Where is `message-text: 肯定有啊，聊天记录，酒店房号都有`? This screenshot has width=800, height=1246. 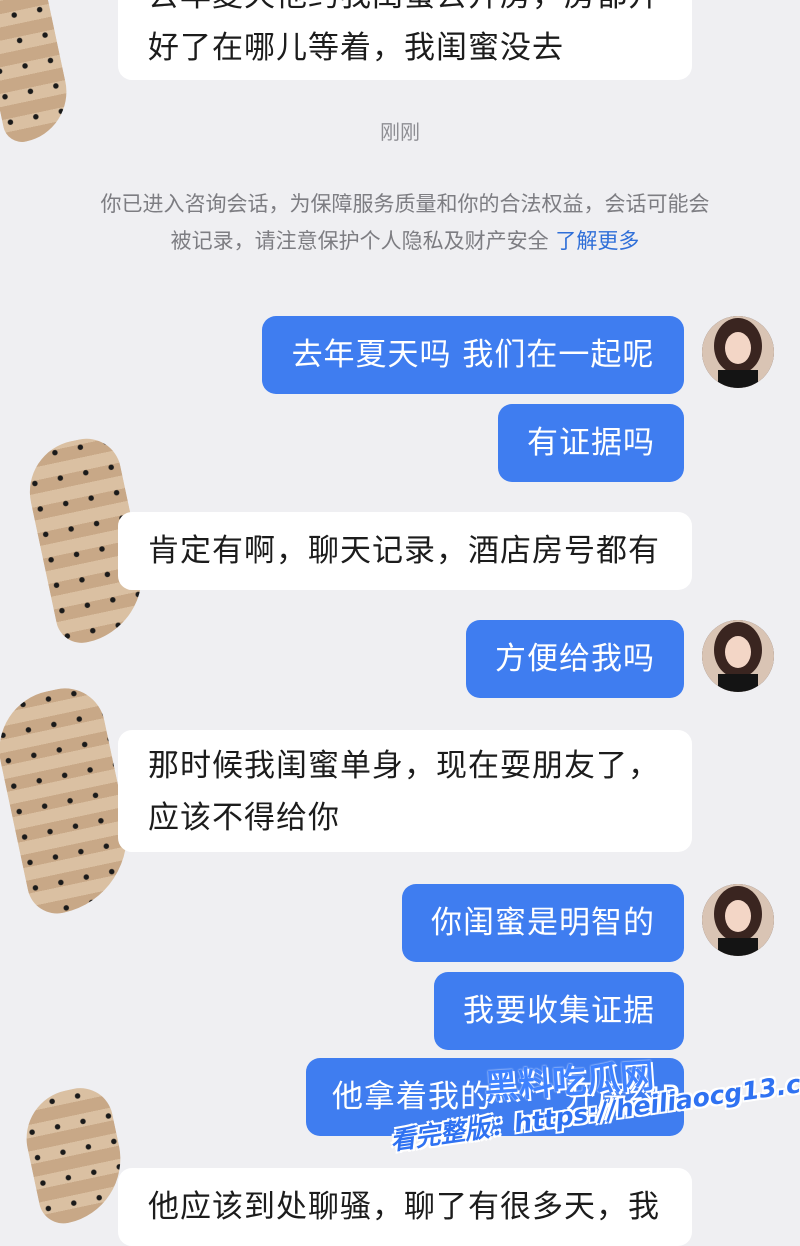 message-text: 肯定有啊，聊天记录，酒店房号都有 is located at coordinates (404, 551).